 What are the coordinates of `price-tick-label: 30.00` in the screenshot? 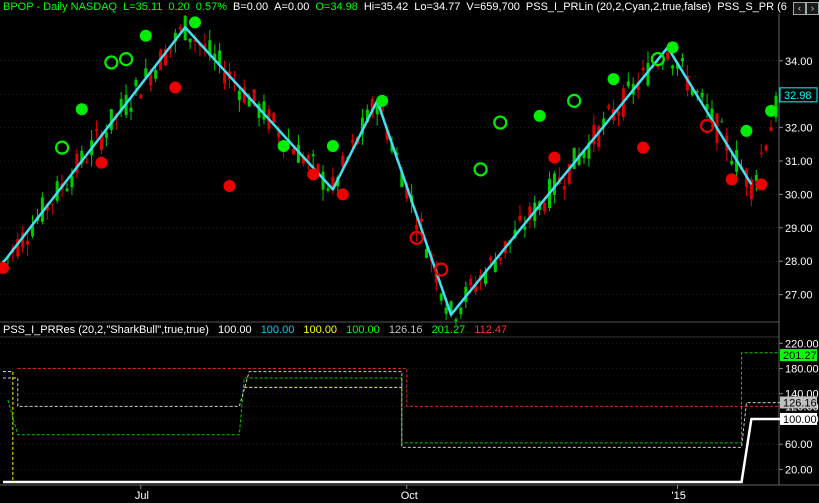 It's located at (799, 195).